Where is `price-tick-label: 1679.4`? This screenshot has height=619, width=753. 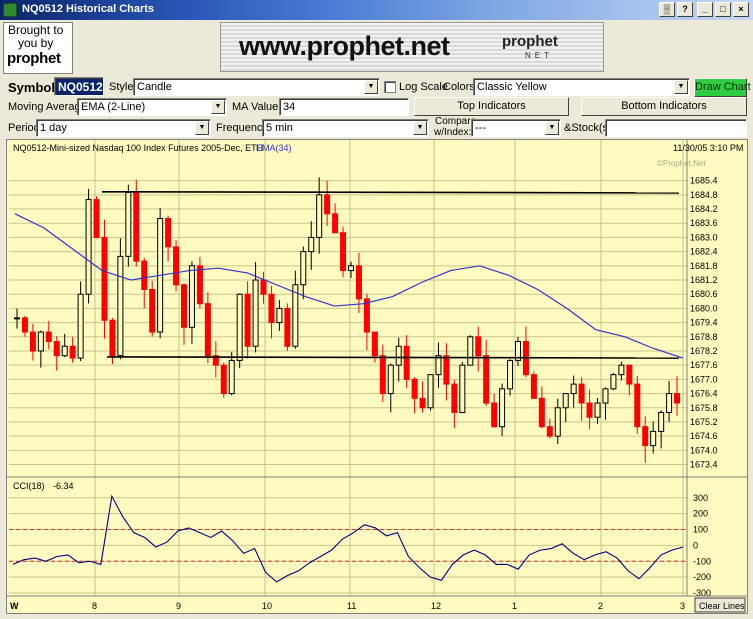 price-tick-label: 1679.4 is located at coordinates (704, 323).